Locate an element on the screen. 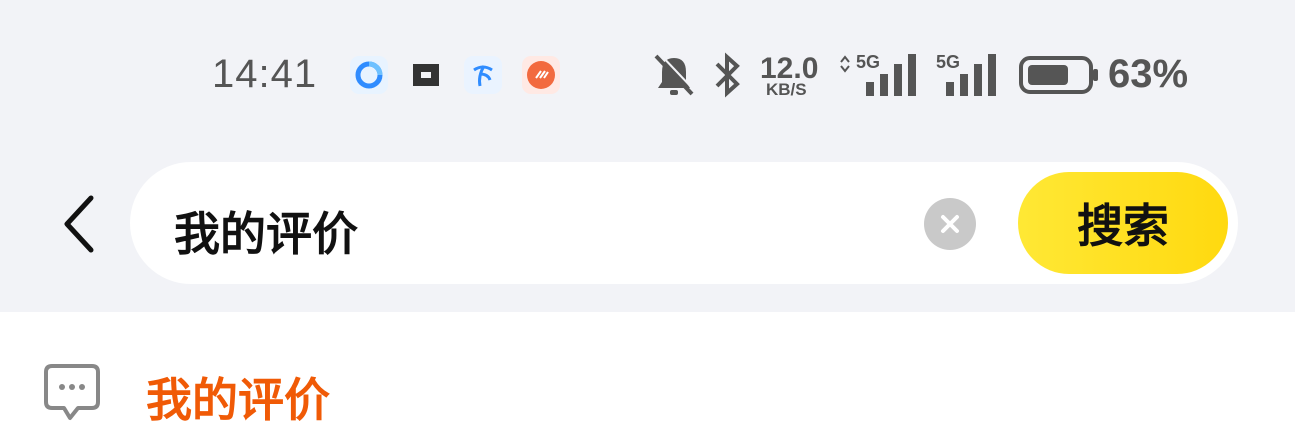 This screenshot has height=434, width=1295. status-time: 14:41 is located at coordinates (265, 74).